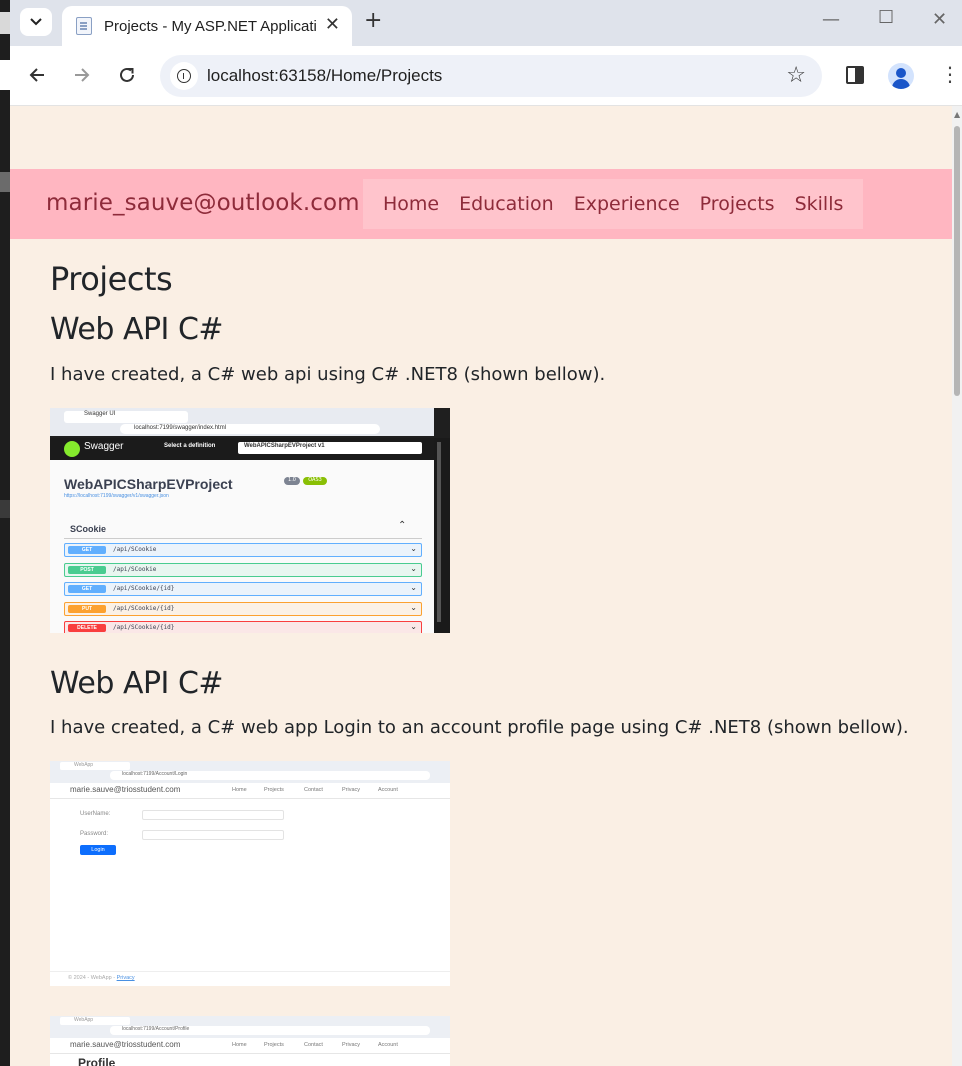 The width and height of the screenshot is (962, 1066). Describe the element at coordinates (98, 850) in the screenshot. I see `login-button: Login` at that location.